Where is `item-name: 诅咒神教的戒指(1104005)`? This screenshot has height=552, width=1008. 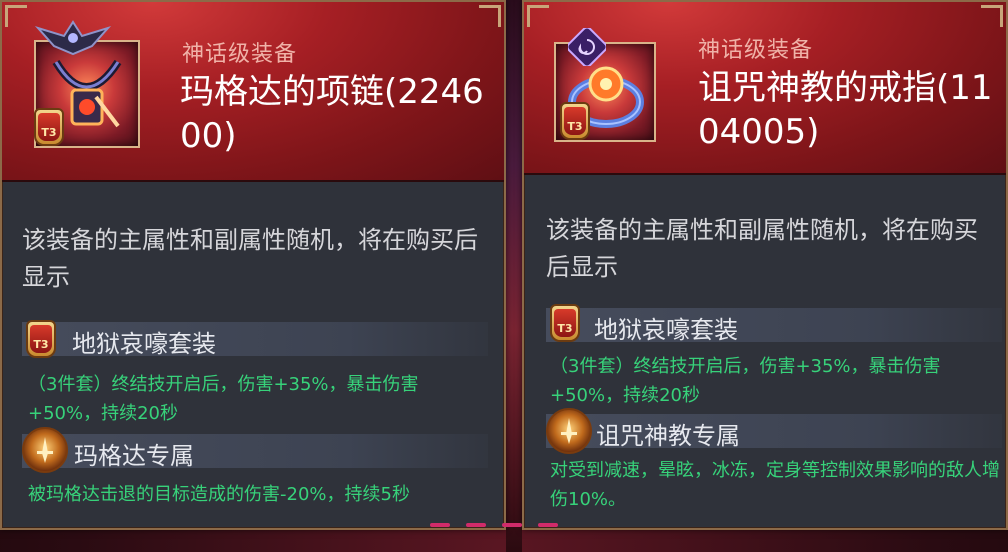 item-name: 诅咒神教的戒指(1104005) is located at coordinates (845, 110).